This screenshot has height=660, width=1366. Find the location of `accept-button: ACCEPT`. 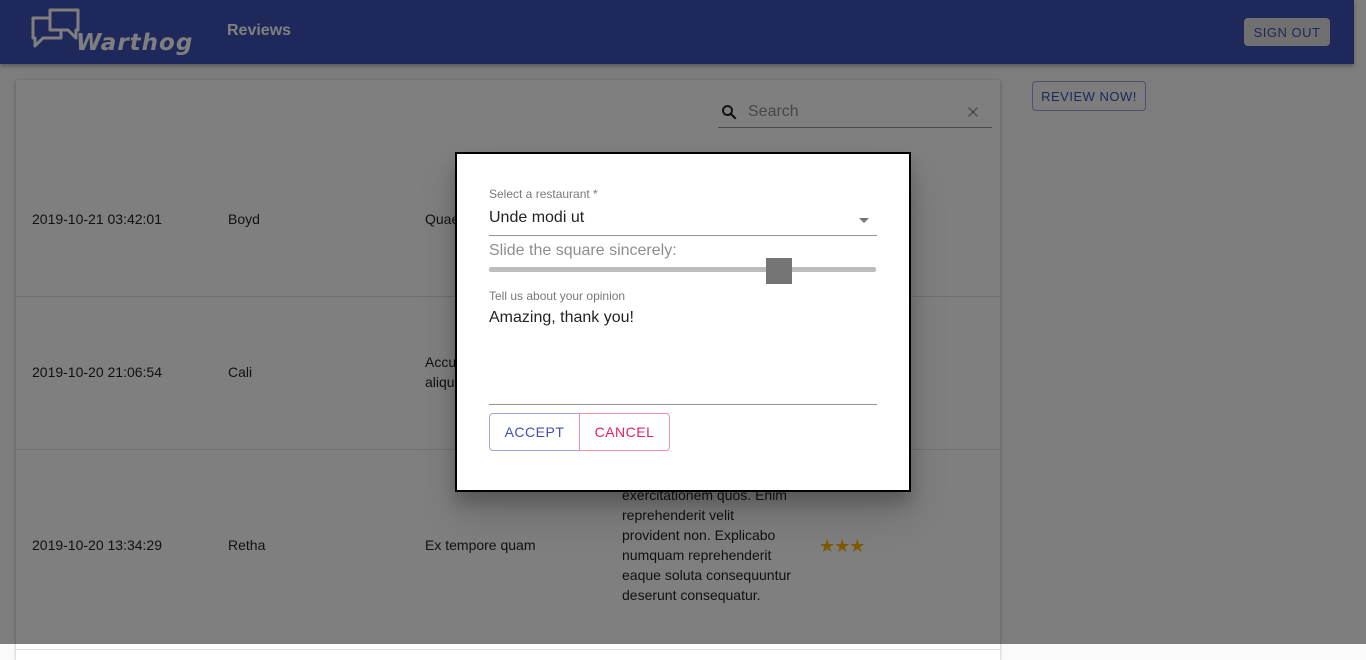

accept-button: ACCEPT is located at coordinates (534, 432).